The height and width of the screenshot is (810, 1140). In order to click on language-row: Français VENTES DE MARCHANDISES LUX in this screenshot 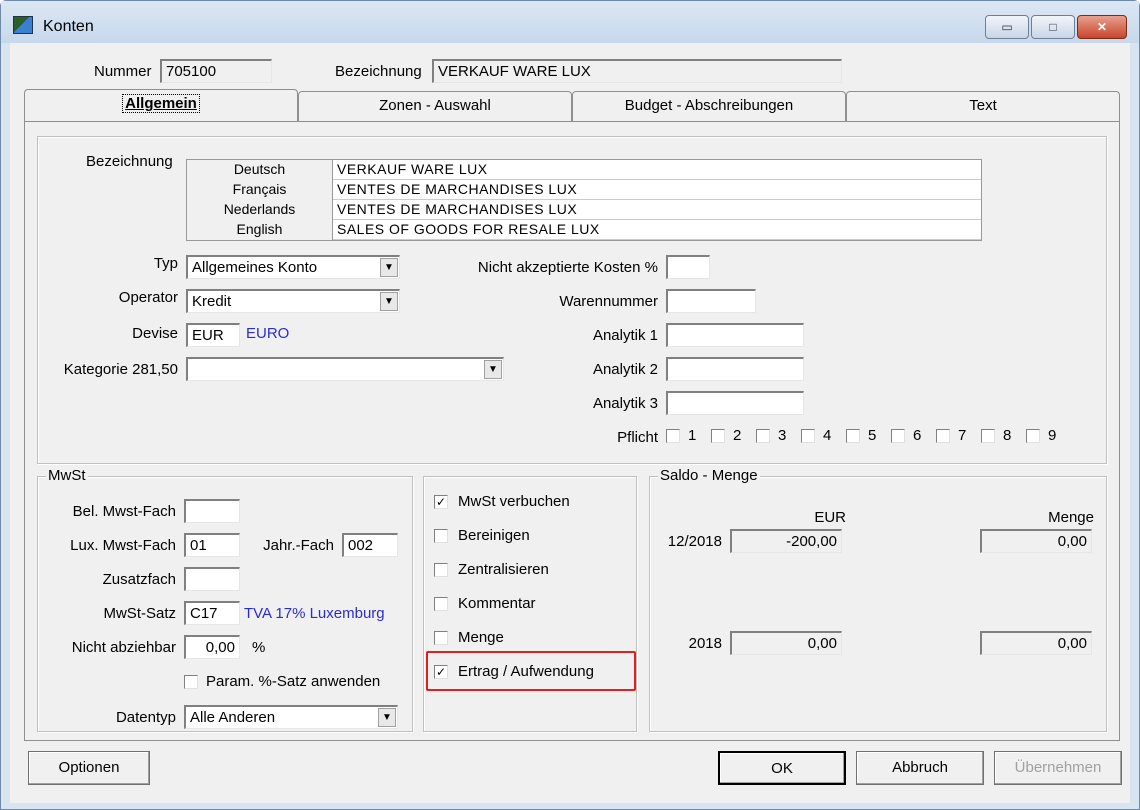, I will do `click(584, 190)`.